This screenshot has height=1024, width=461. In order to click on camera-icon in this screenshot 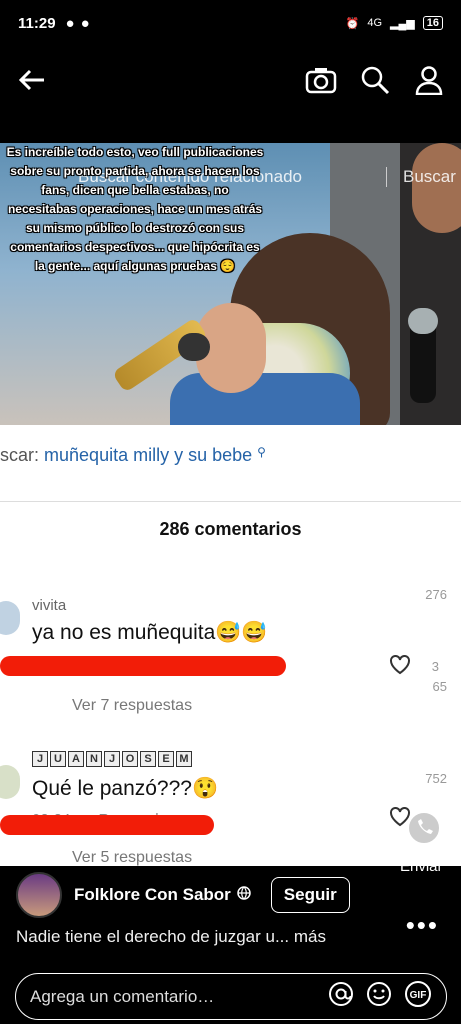, I will do `click(321, 80)`.